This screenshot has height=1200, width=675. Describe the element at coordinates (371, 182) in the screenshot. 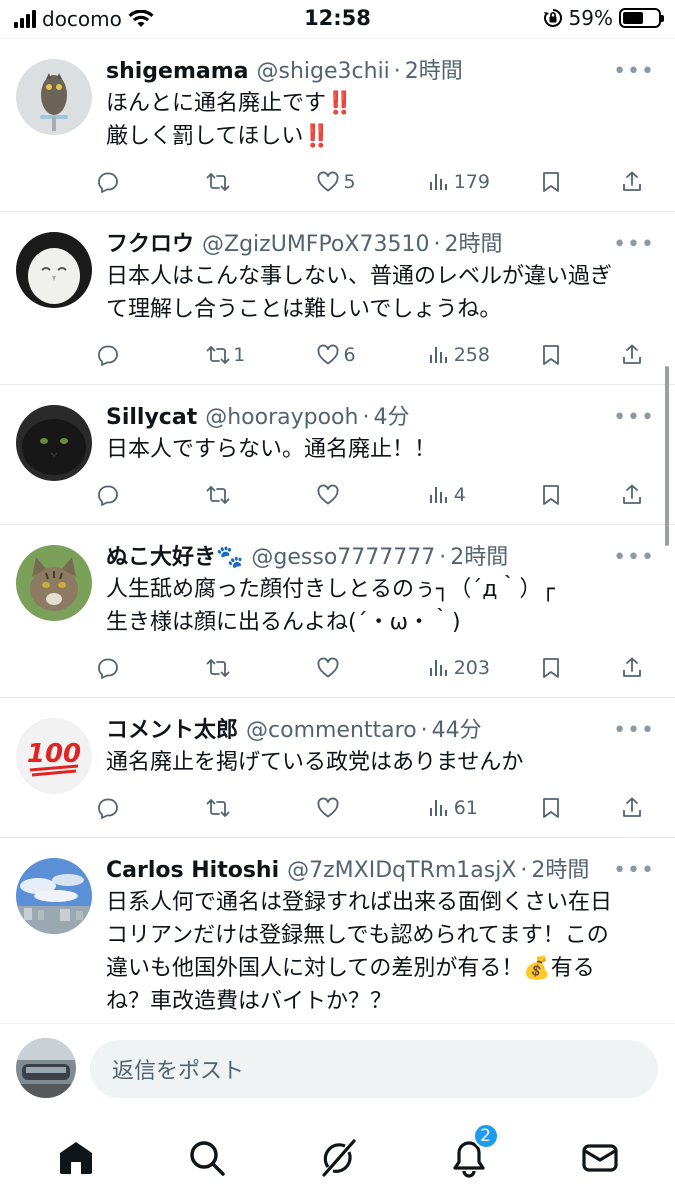

I see `like-button: 5` at that location.